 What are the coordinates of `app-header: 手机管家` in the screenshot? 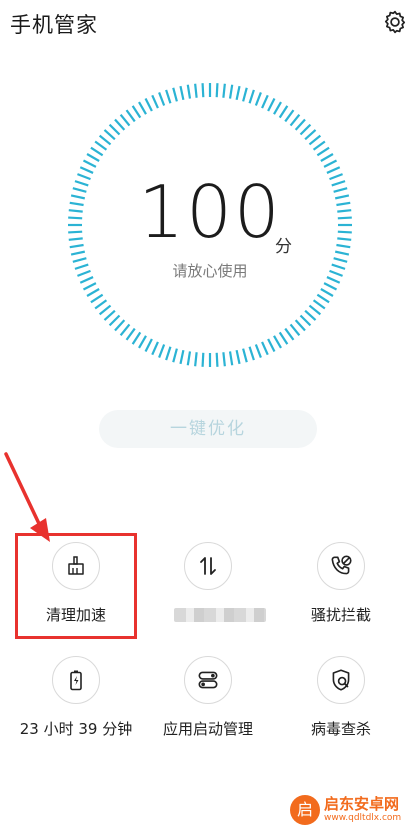 It's located at (210, 24).